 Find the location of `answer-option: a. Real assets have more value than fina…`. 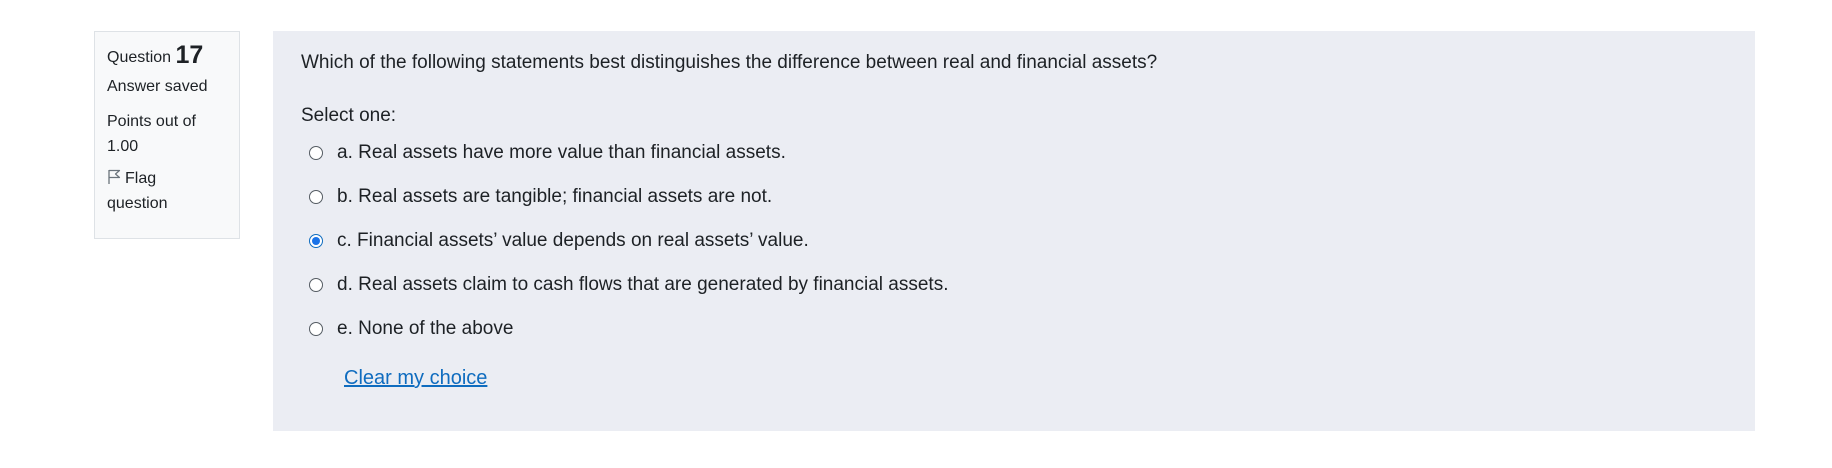

answer-option: a. Real assets have more value than fina… is located at coordinates (1014, 153).